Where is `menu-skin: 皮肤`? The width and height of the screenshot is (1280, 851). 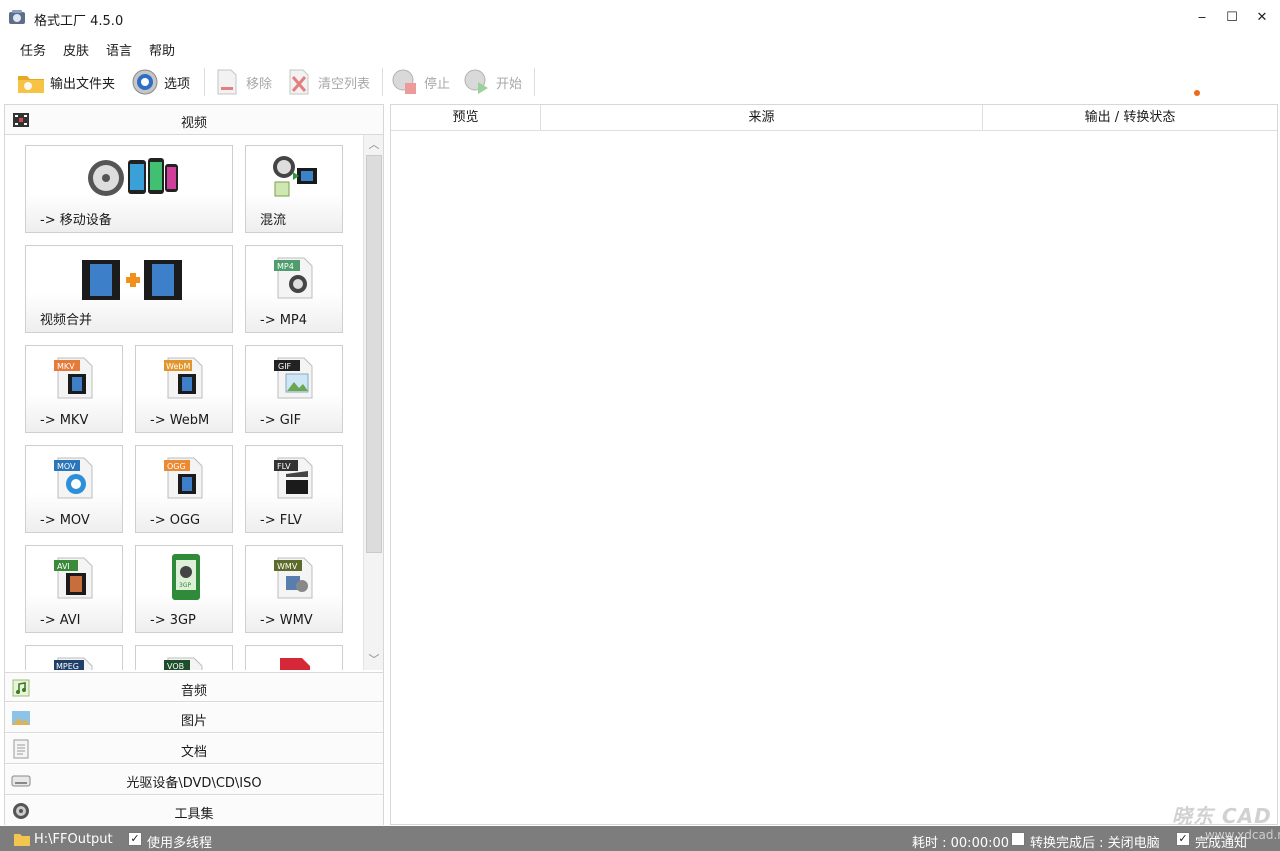 menu-skin: 皮肤 is located at coordinates (76, 49).